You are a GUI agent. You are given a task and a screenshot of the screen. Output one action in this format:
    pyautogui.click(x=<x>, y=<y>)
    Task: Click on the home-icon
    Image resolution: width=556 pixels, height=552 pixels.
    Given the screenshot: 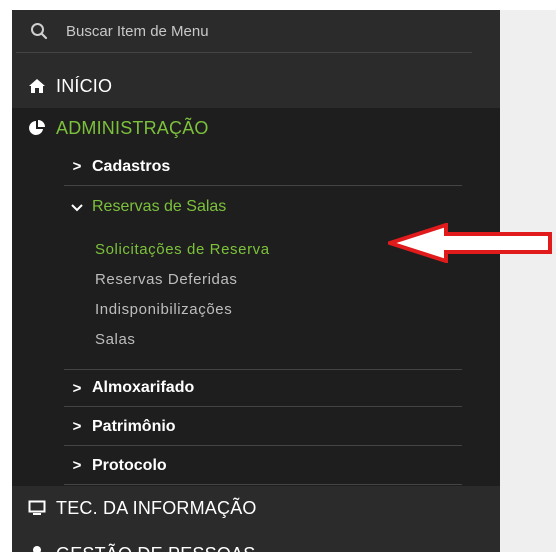 What is the action you would take?
    pyautogui.click(x=37, y=86)
    